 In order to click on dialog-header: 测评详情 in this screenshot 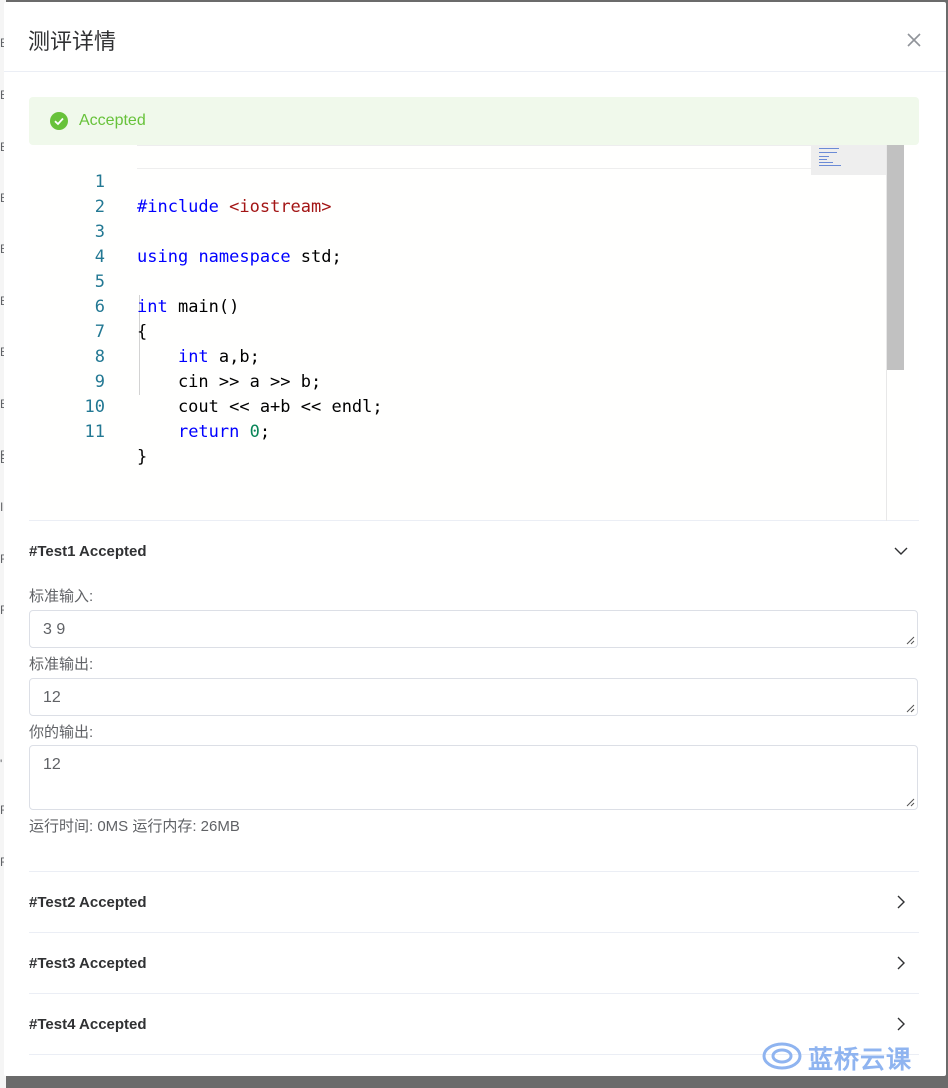, I will do `click(475, 37)`.